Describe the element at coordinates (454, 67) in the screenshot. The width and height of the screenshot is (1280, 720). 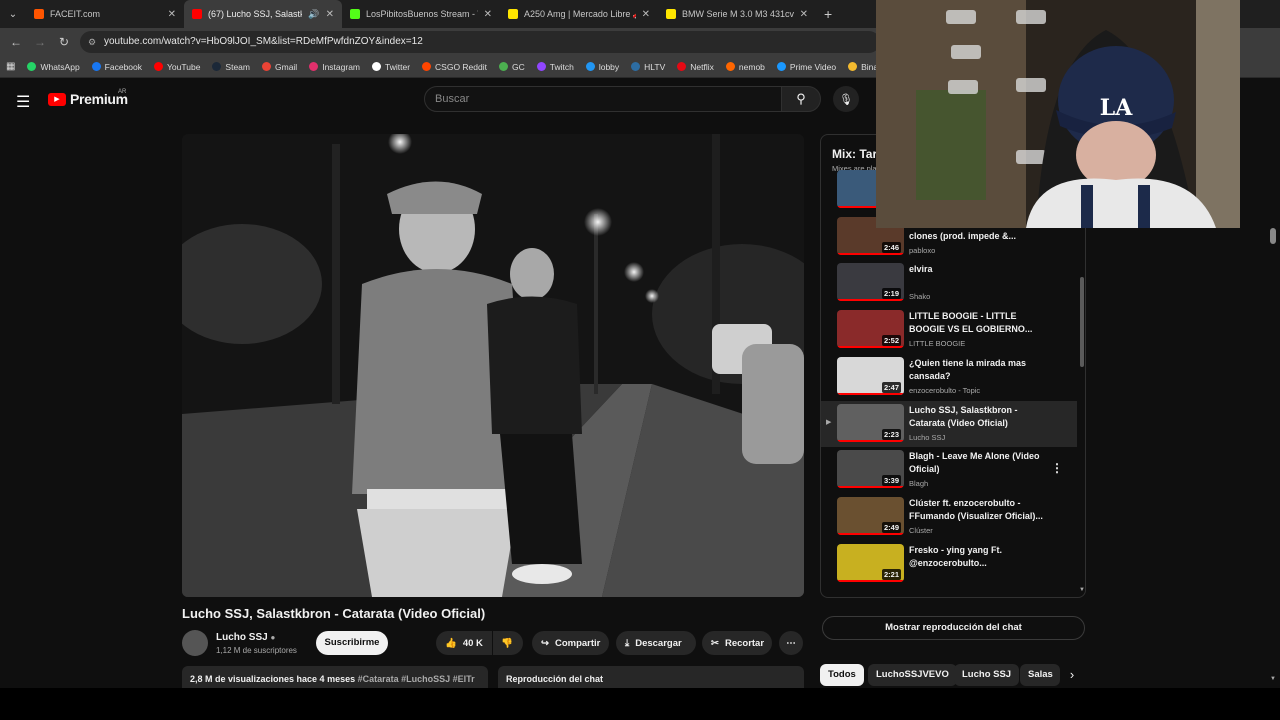
I see `bookmark-item: CSGO Reddit` at that location.